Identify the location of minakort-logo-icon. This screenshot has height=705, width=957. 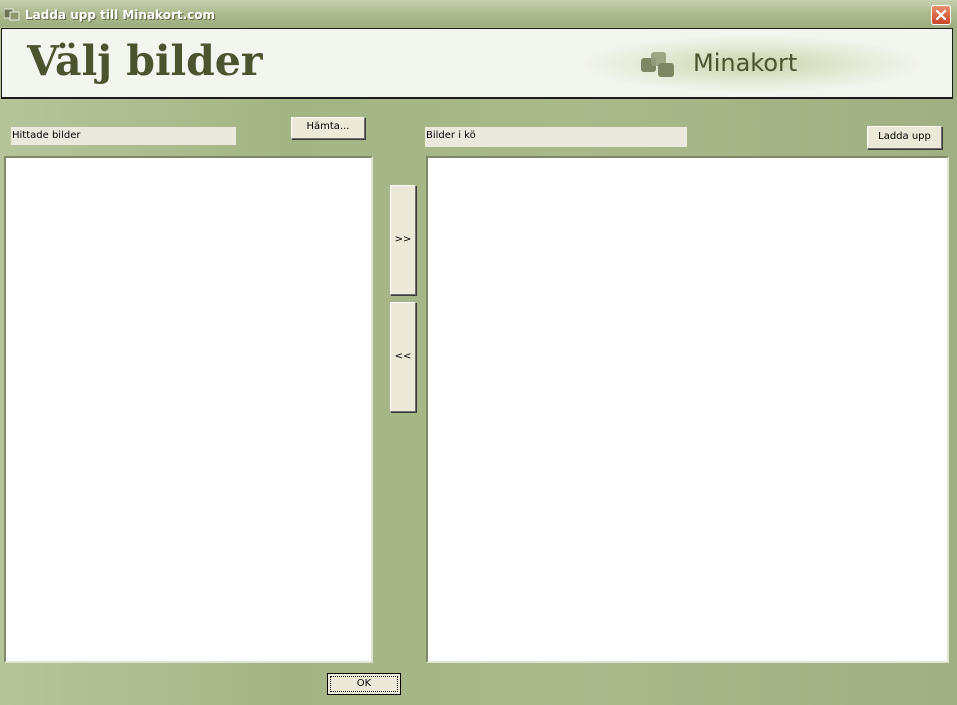
(657, 64).